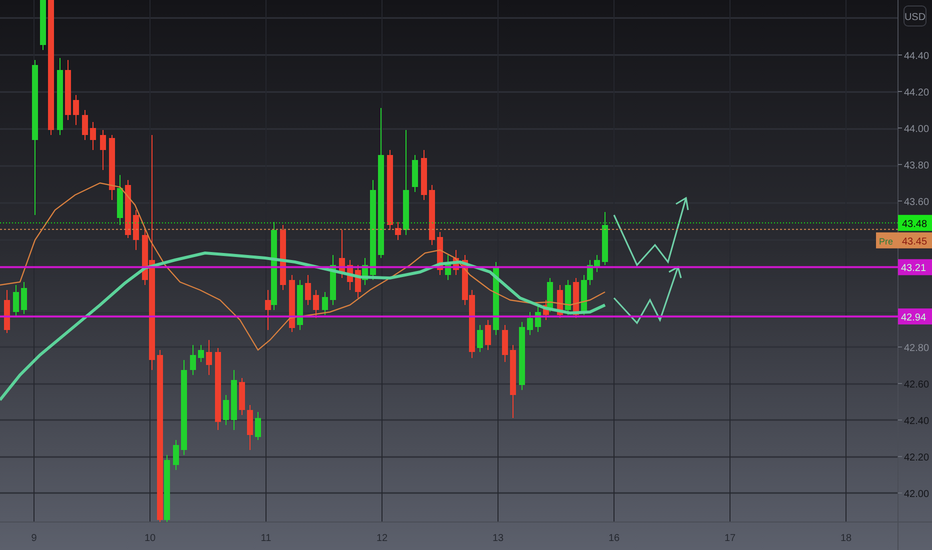  Describe the element at coordinates (917, 129) in the screenshot. I see `price-tick-label: 44.00` at that location.